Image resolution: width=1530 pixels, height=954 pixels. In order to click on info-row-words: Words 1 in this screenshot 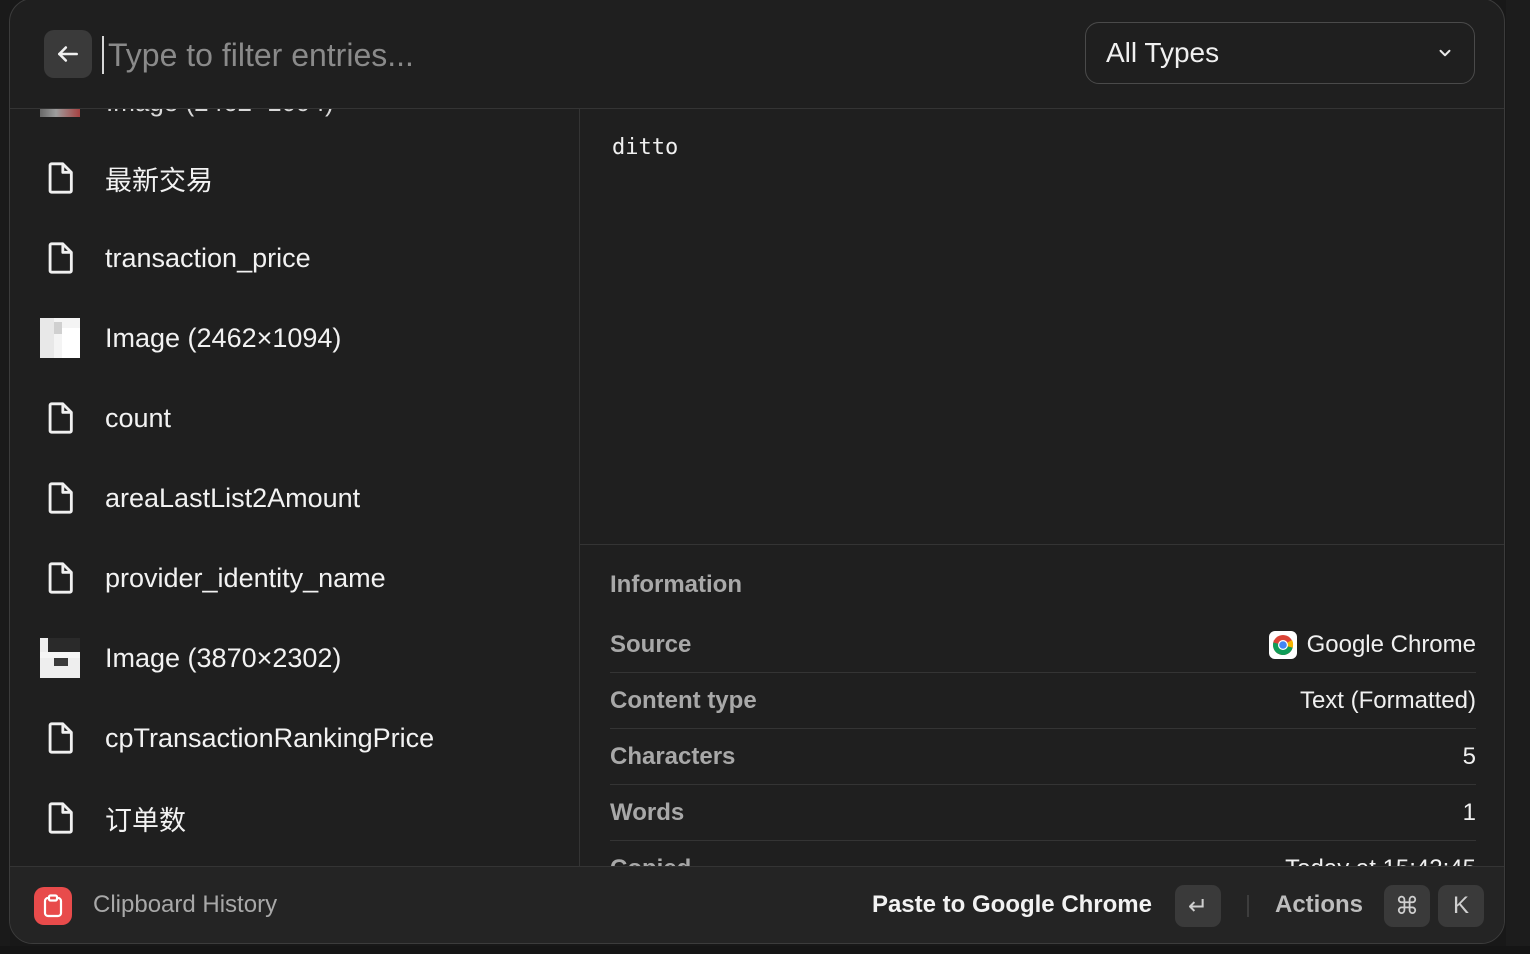, I will do `click(1043, 813)`.